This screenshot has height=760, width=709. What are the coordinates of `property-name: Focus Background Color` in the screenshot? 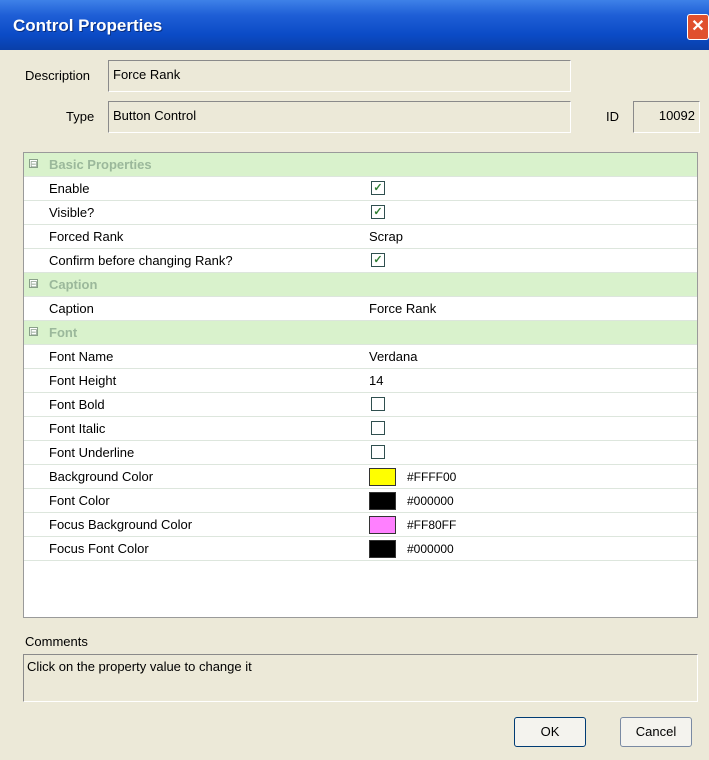 It's located at (121, 524).